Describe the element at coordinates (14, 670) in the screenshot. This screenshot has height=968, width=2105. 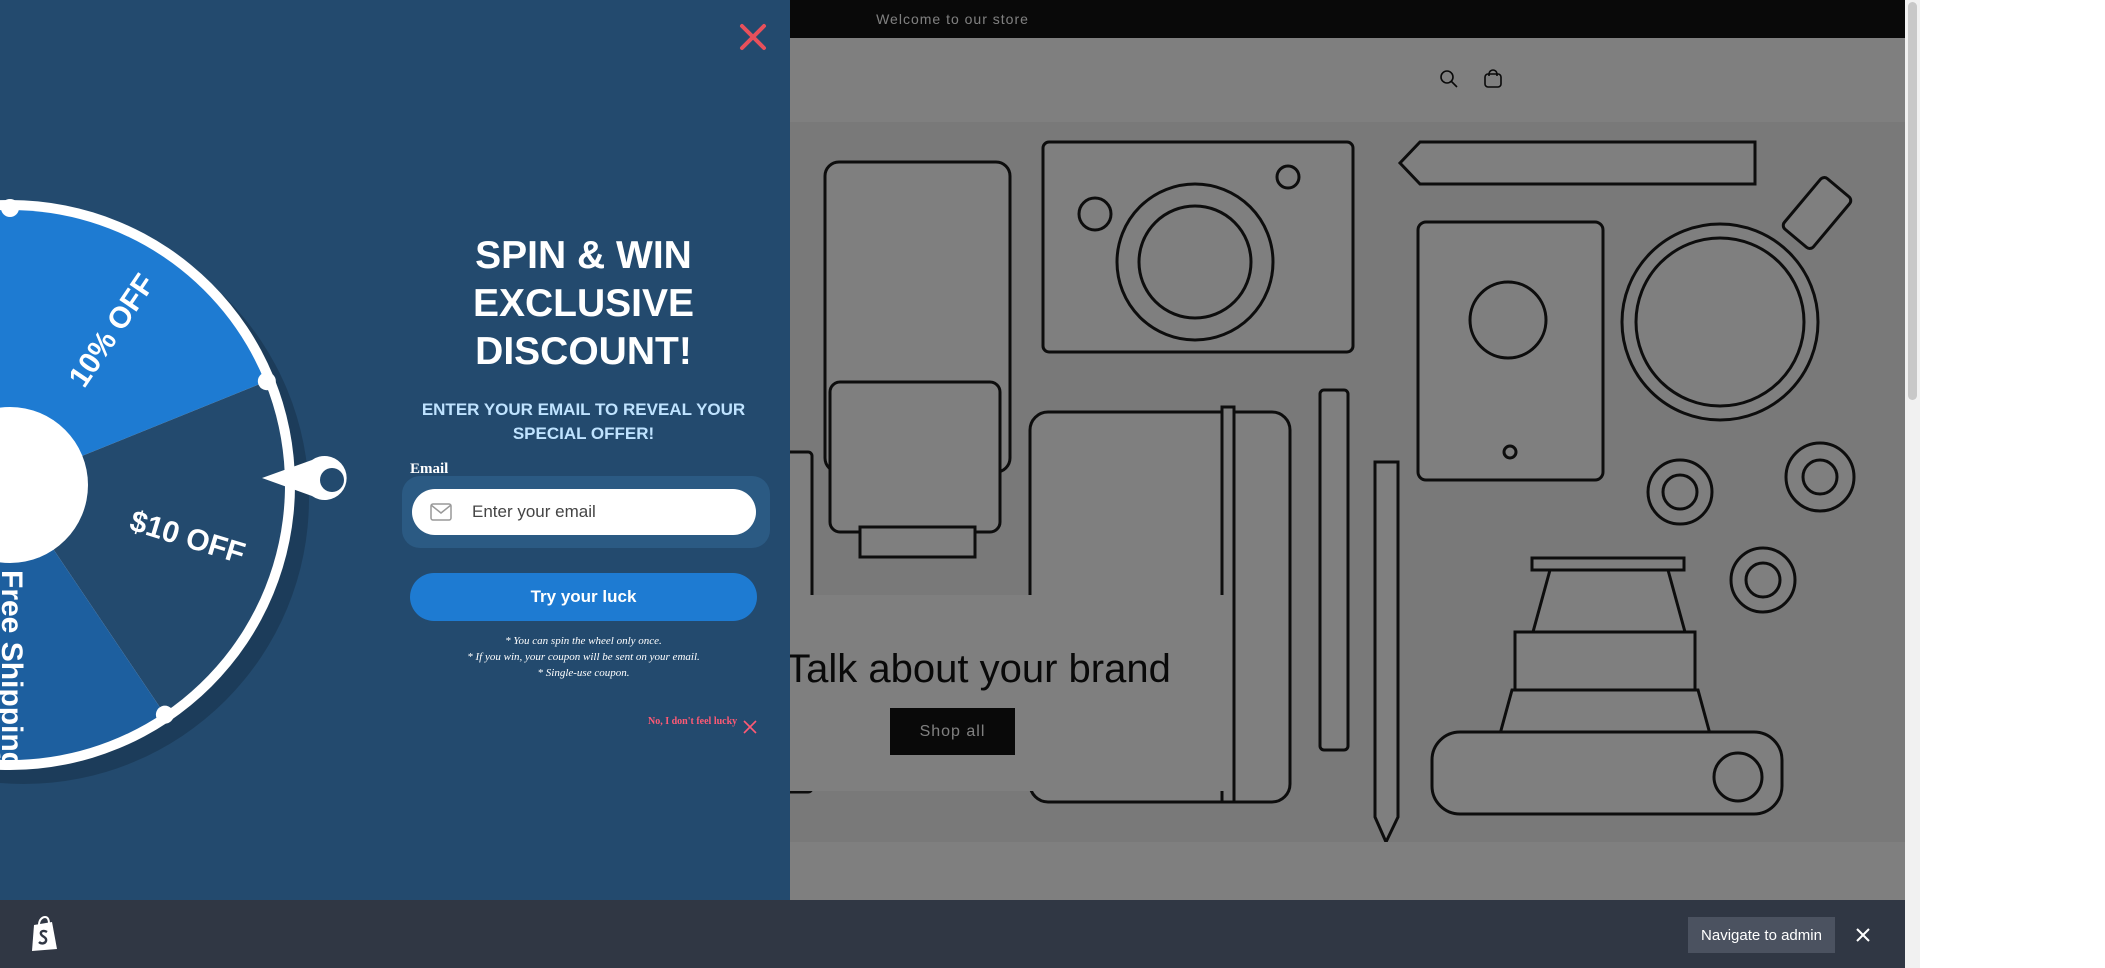
I see `wheel-segment-label: Free Shipping` at that location.